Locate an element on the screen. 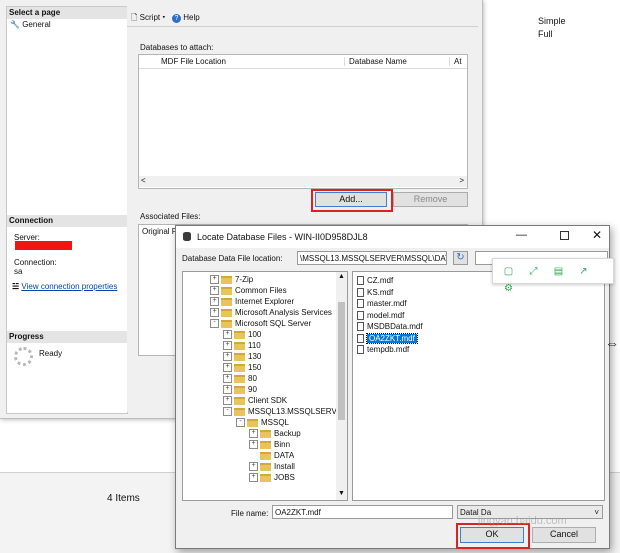 The width and height of the screenshot is (620, 553). help-button: ? Help is located at coordinates (186, 18).